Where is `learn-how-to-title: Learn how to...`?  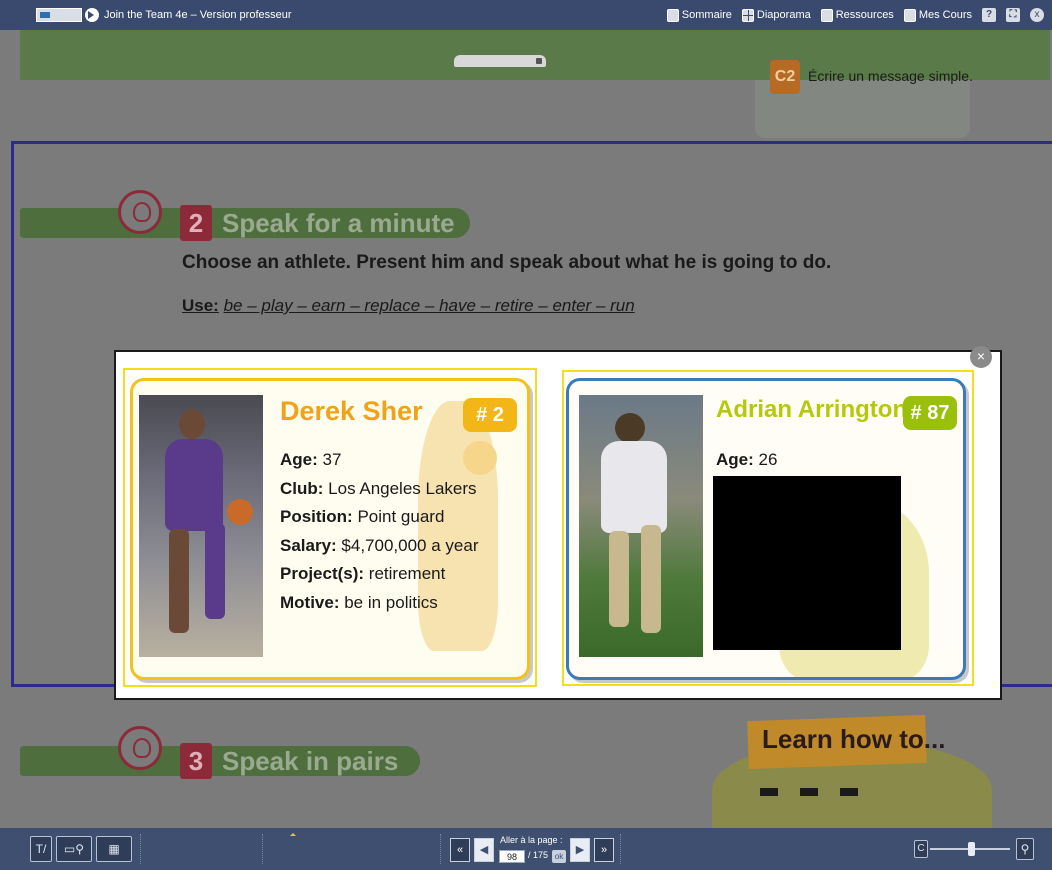 learn-how-to-title: Learn how to... is located at coordinates (854, 739).